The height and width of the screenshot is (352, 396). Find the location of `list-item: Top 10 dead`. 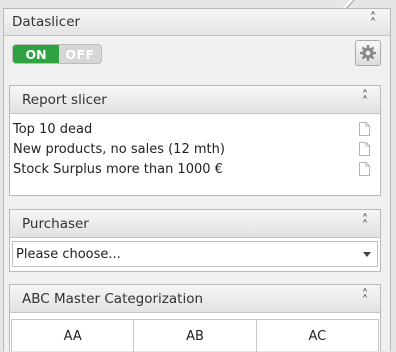

list-item: Top 10 dead is located at coordinates (195, 129).